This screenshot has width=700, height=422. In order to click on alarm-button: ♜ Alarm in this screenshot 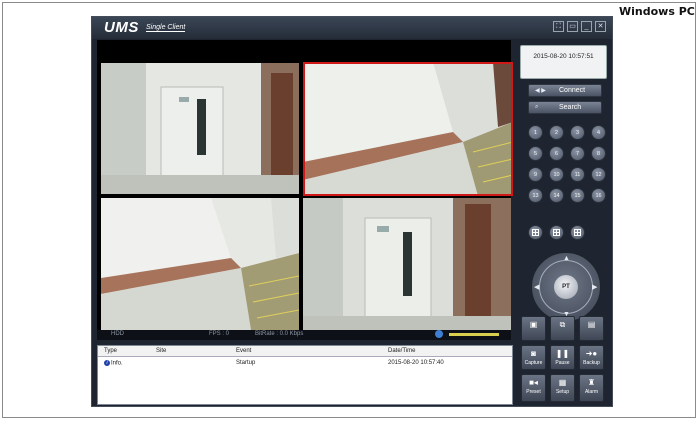, I will do `click(591, 388)`.